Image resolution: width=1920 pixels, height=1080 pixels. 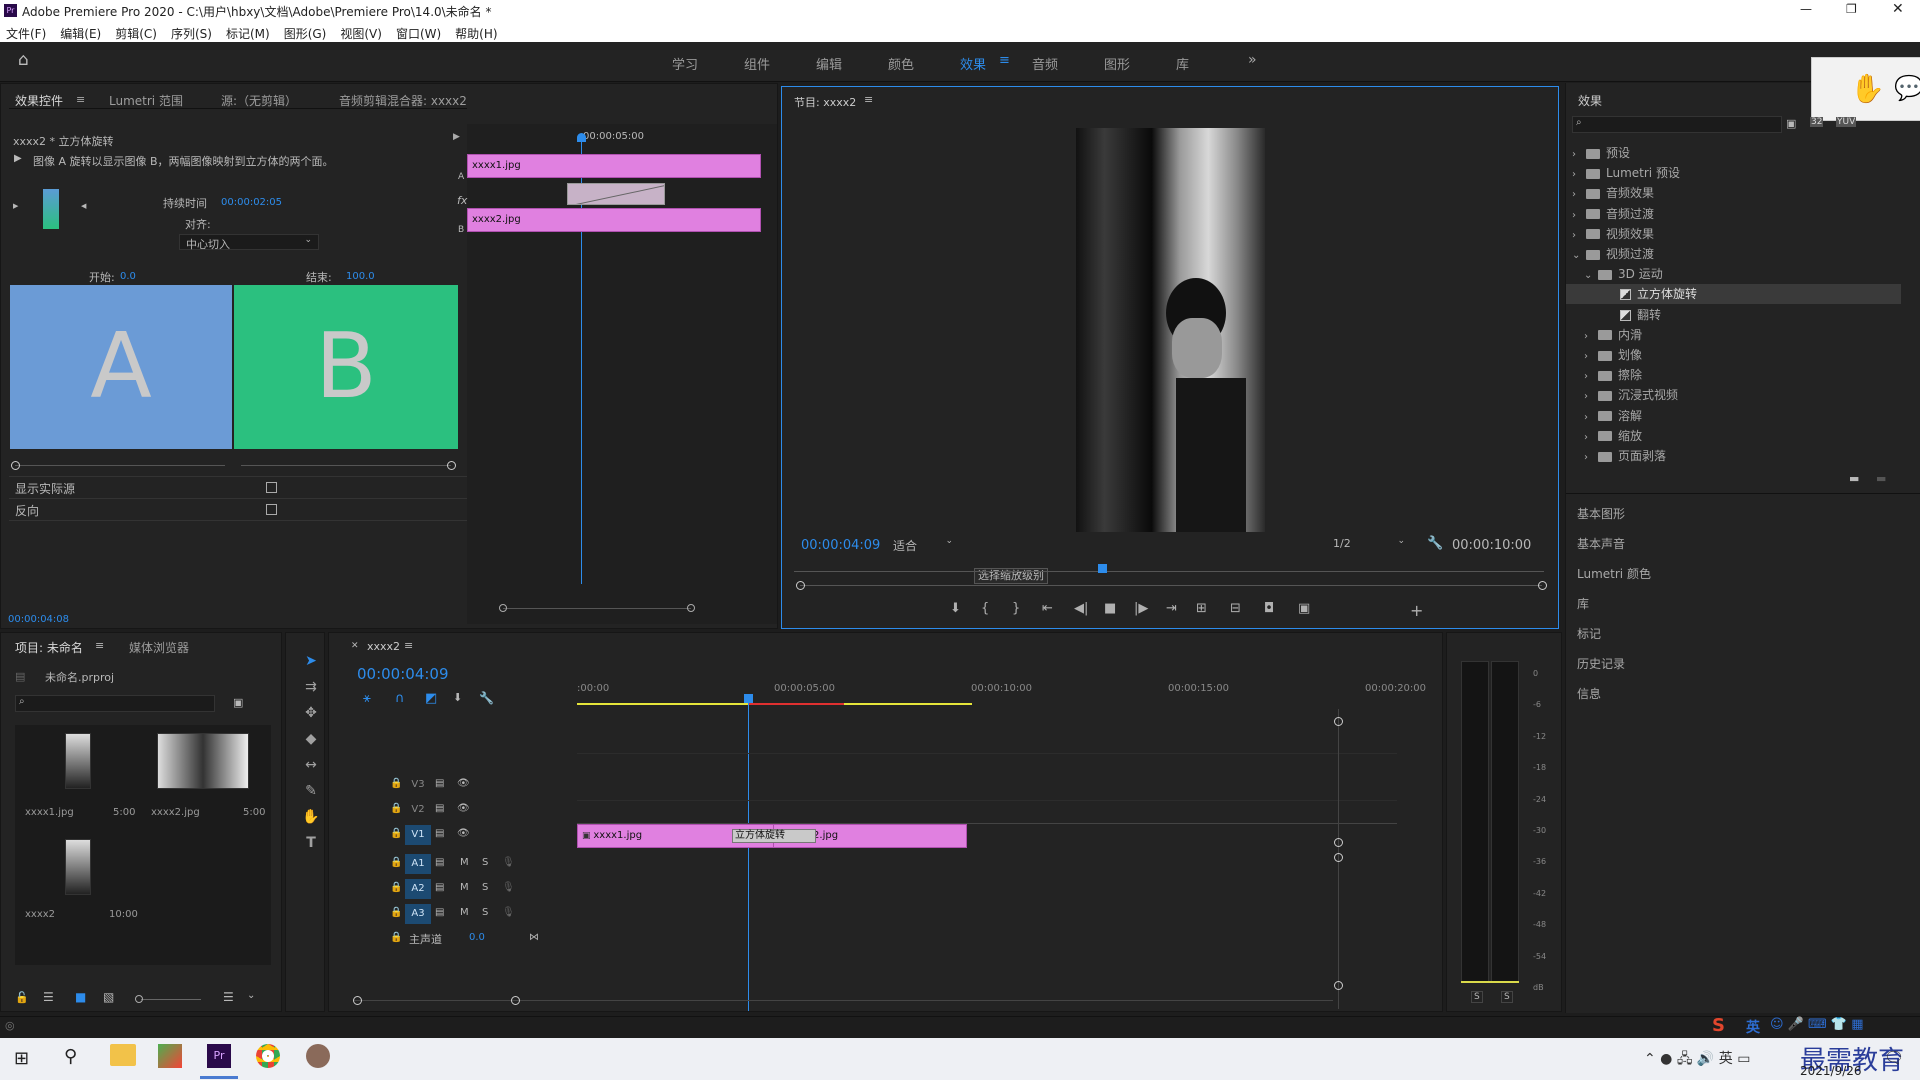 What do you see at coordinates (1733, 193) in the screenshot?
I see `effects-tree-item: › 音频效果` at bounding box center [1733, 193].